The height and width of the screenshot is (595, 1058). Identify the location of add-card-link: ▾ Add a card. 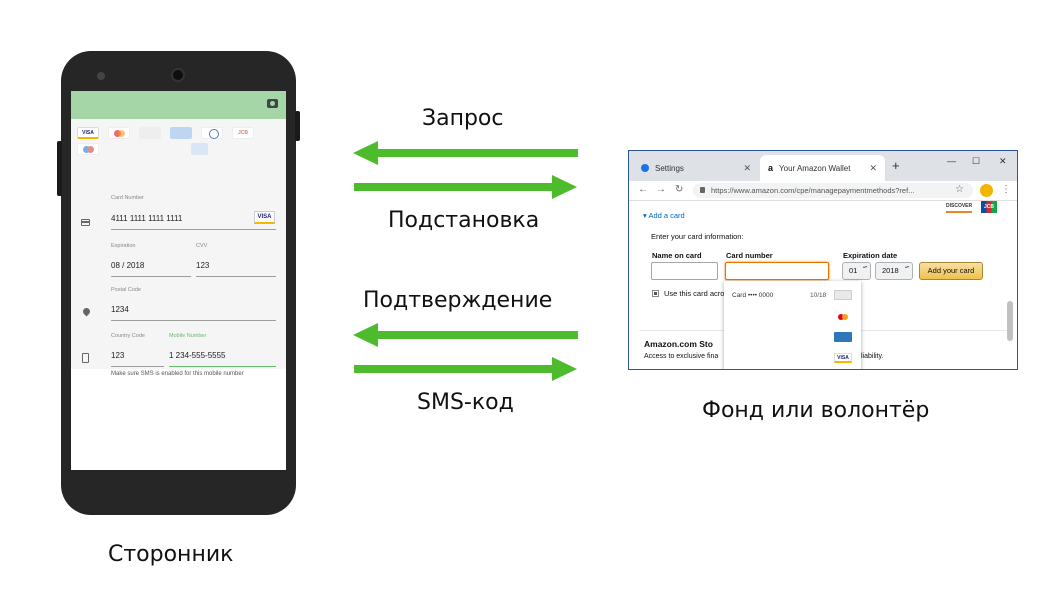
(664, 215).